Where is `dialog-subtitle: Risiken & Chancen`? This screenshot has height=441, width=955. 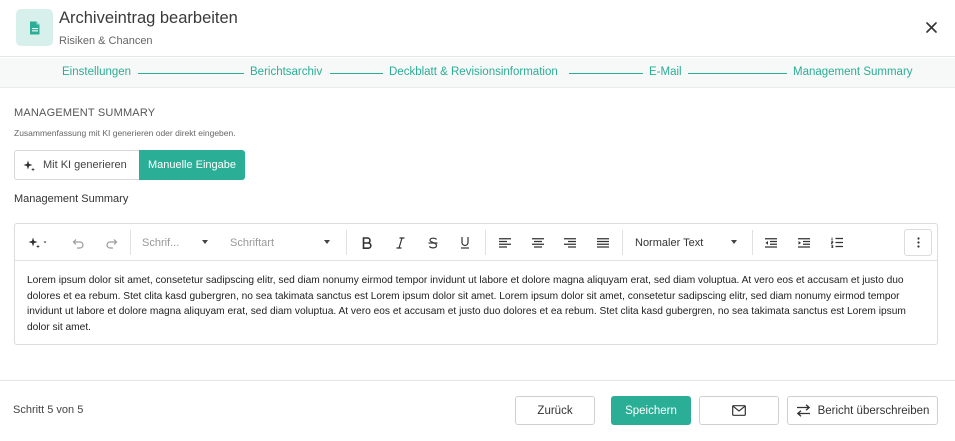 dialog-subtitle: Risiken & Chancen is located at coordinates (106, 41).